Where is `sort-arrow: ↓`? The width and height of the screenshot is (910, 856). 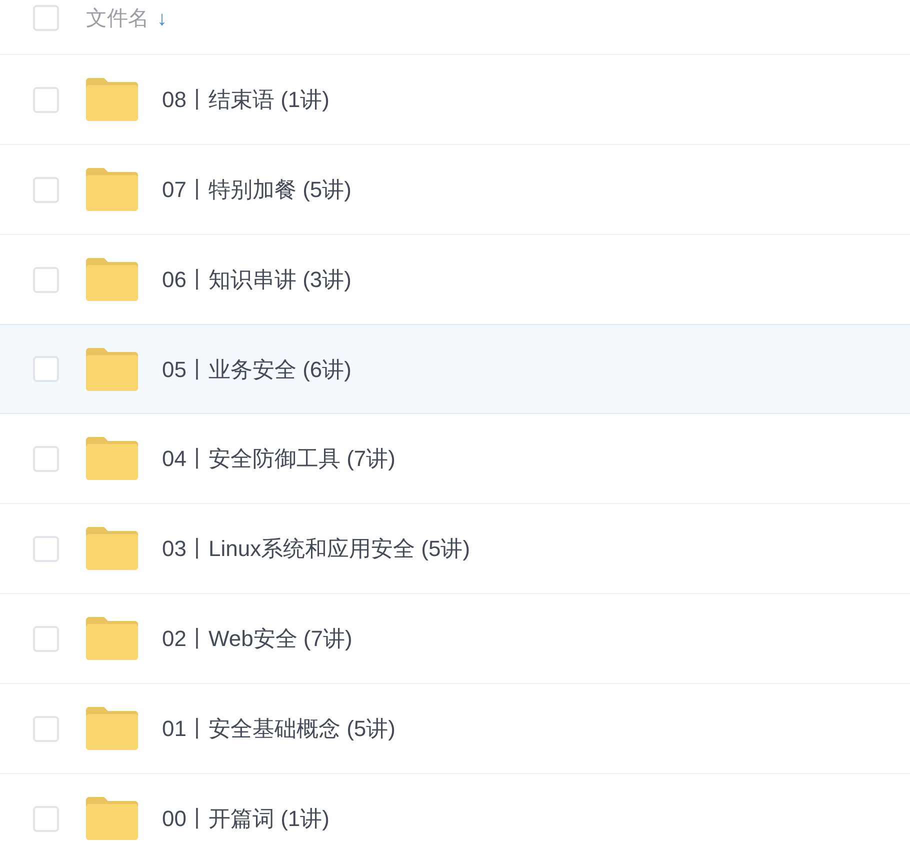
sort-arrow: ↓ is located at coordinates (162, 19).